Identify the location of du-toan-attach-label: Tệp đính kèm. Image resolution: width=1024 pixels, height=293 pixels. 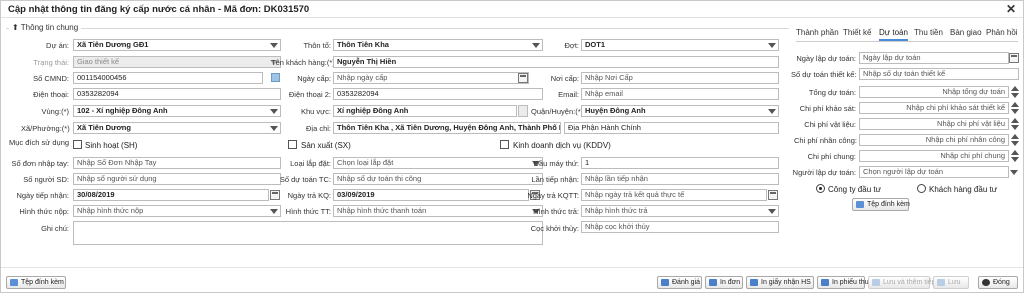
(888, 204).